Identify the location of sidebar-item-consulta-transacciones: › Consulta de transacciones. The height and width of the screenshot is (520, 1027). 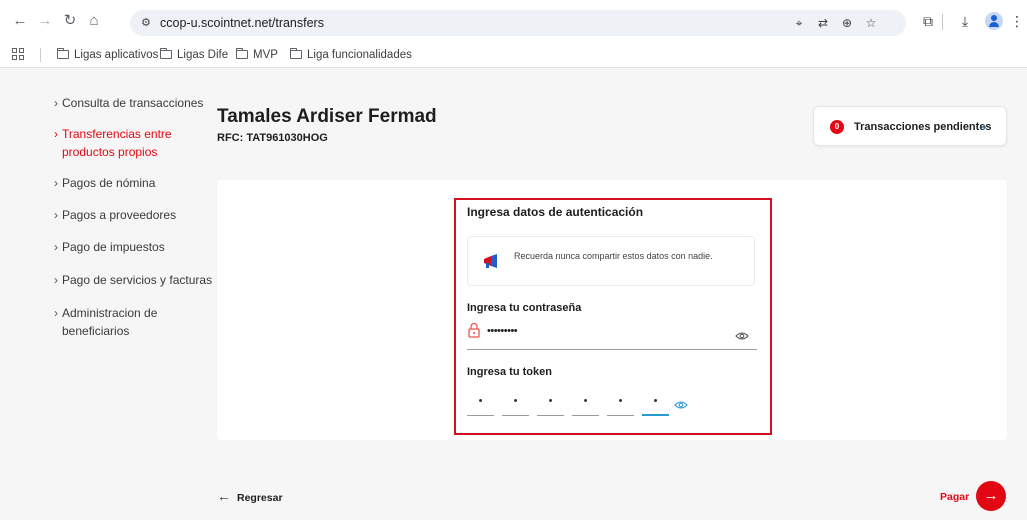
(128, 103).